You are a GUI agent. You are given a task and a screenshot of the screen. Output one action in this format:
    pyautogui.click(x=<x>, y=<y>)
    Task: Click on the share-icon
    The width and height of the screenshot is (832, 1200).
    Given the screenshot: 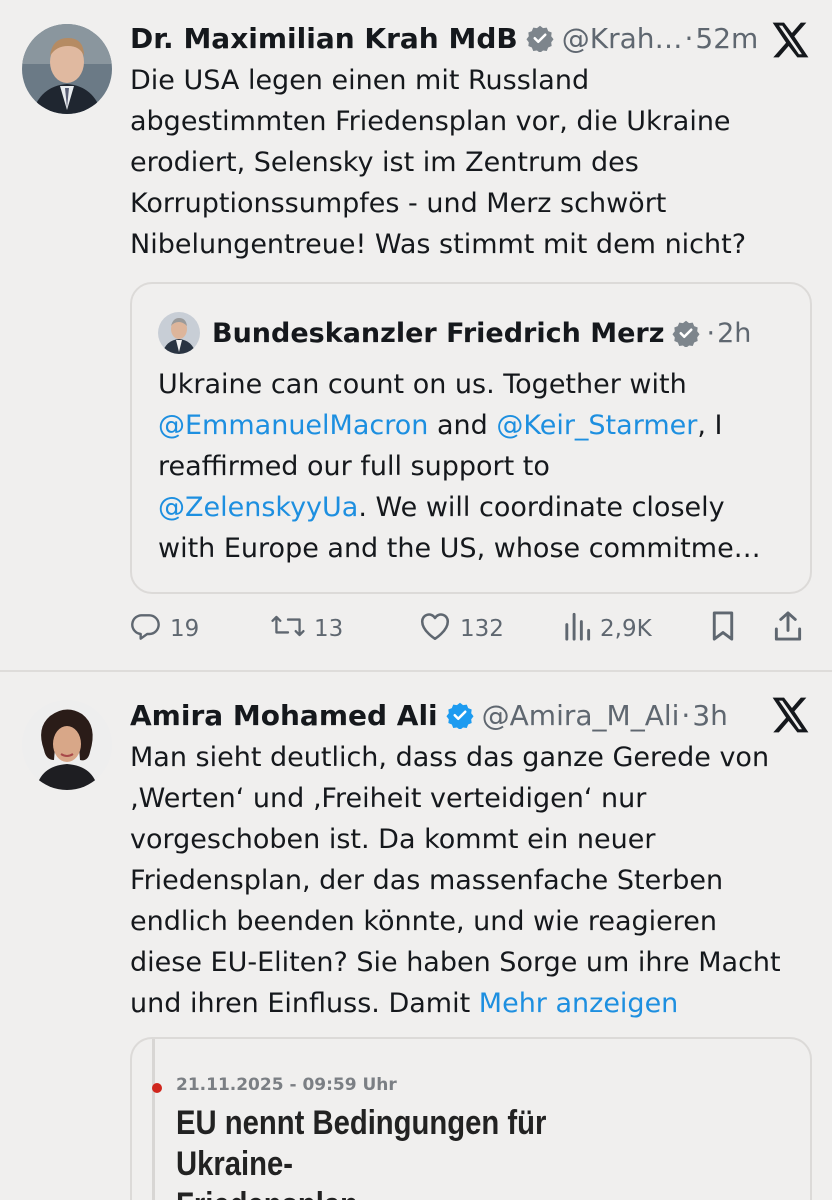 What is the action you would take?
    pyautogui.click(x=792, y=629)
    